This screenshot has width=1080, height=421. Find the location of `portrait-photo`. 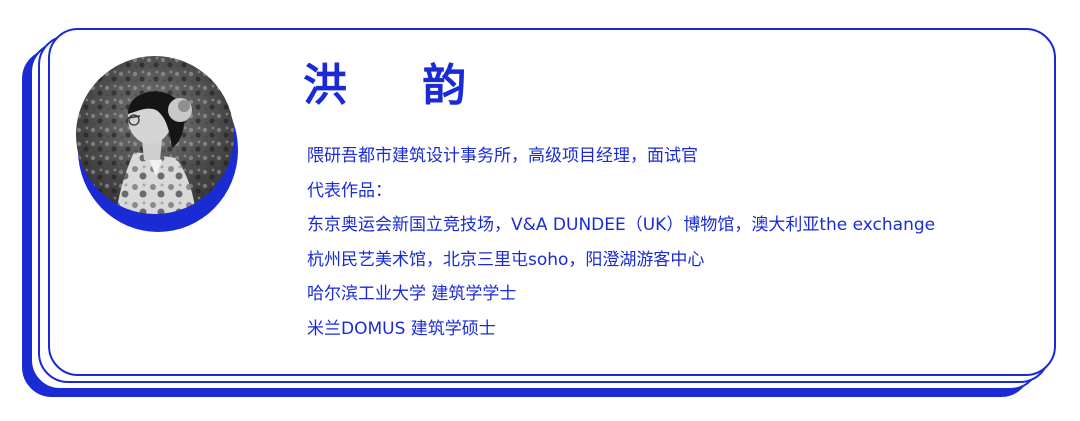

portrait-photo is located at coordinates (155, 135).